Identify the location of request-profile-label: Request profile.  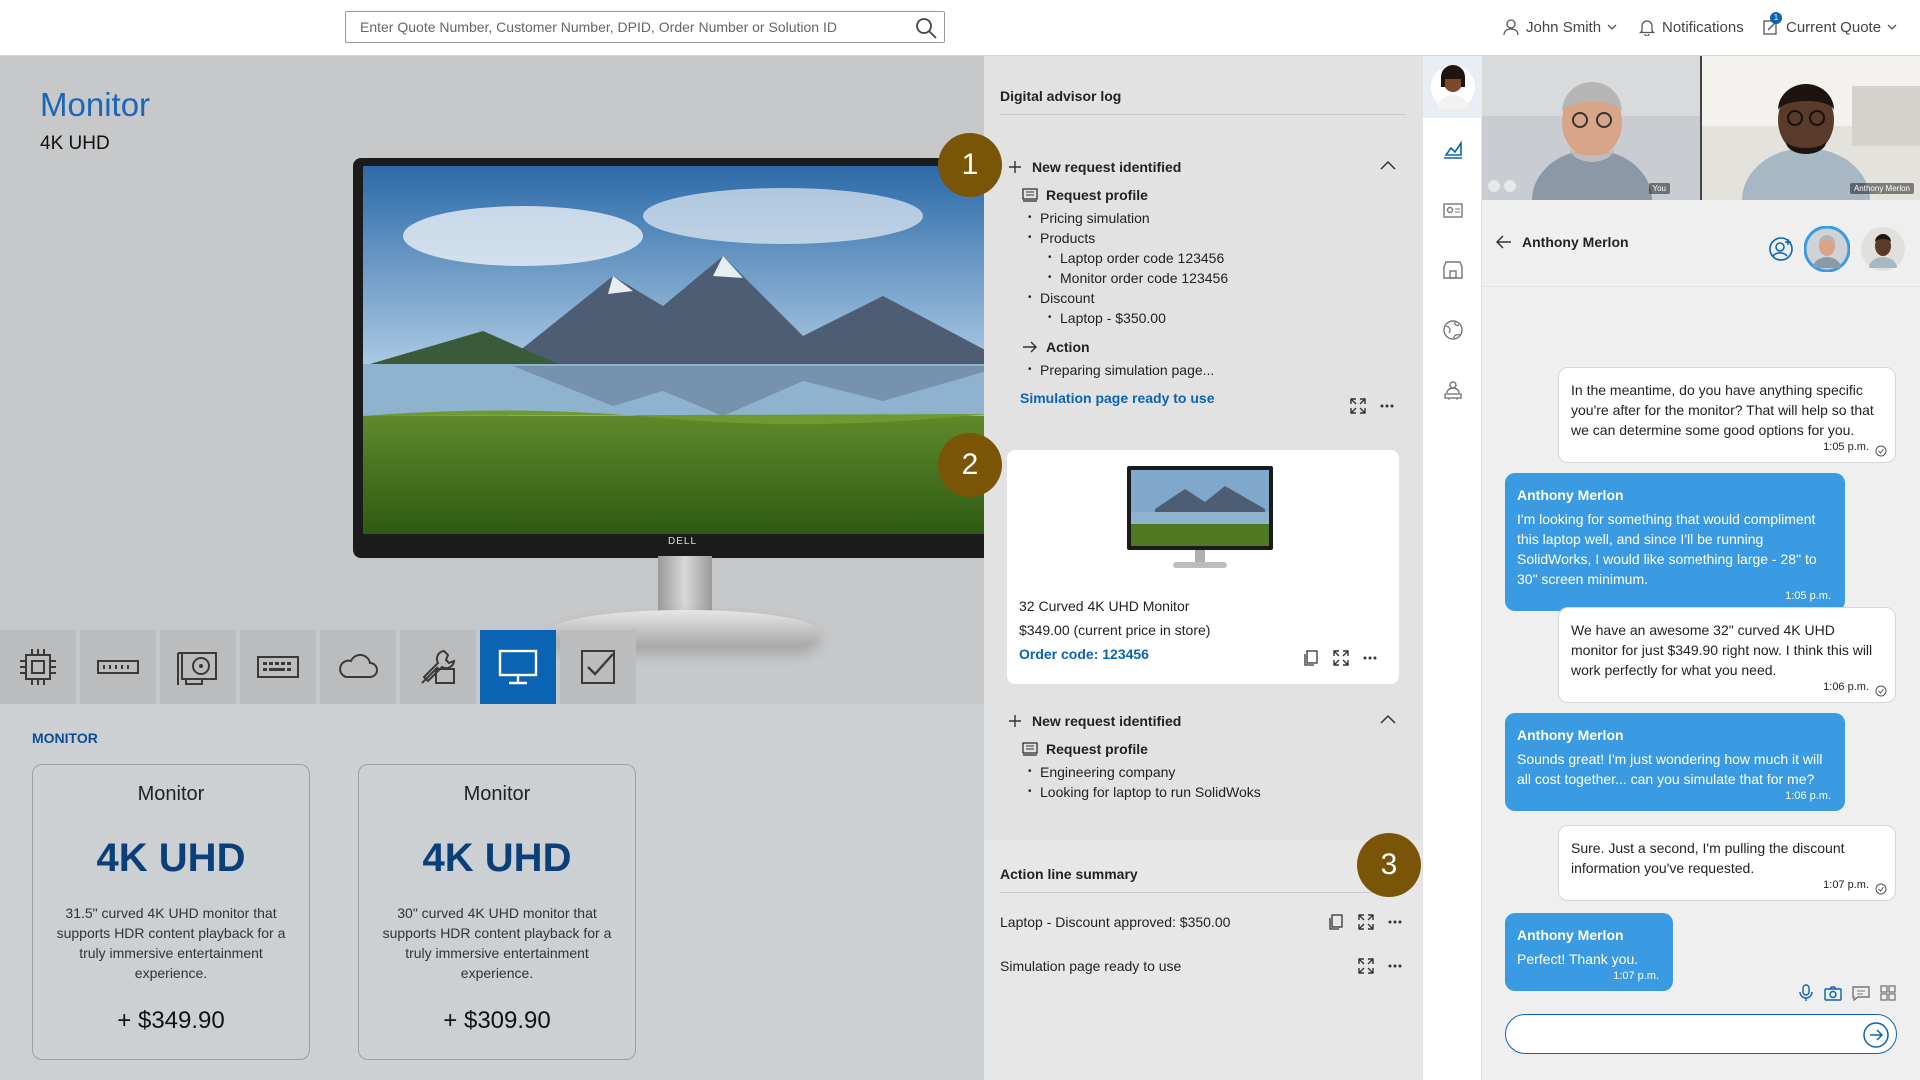
(1097, 749).